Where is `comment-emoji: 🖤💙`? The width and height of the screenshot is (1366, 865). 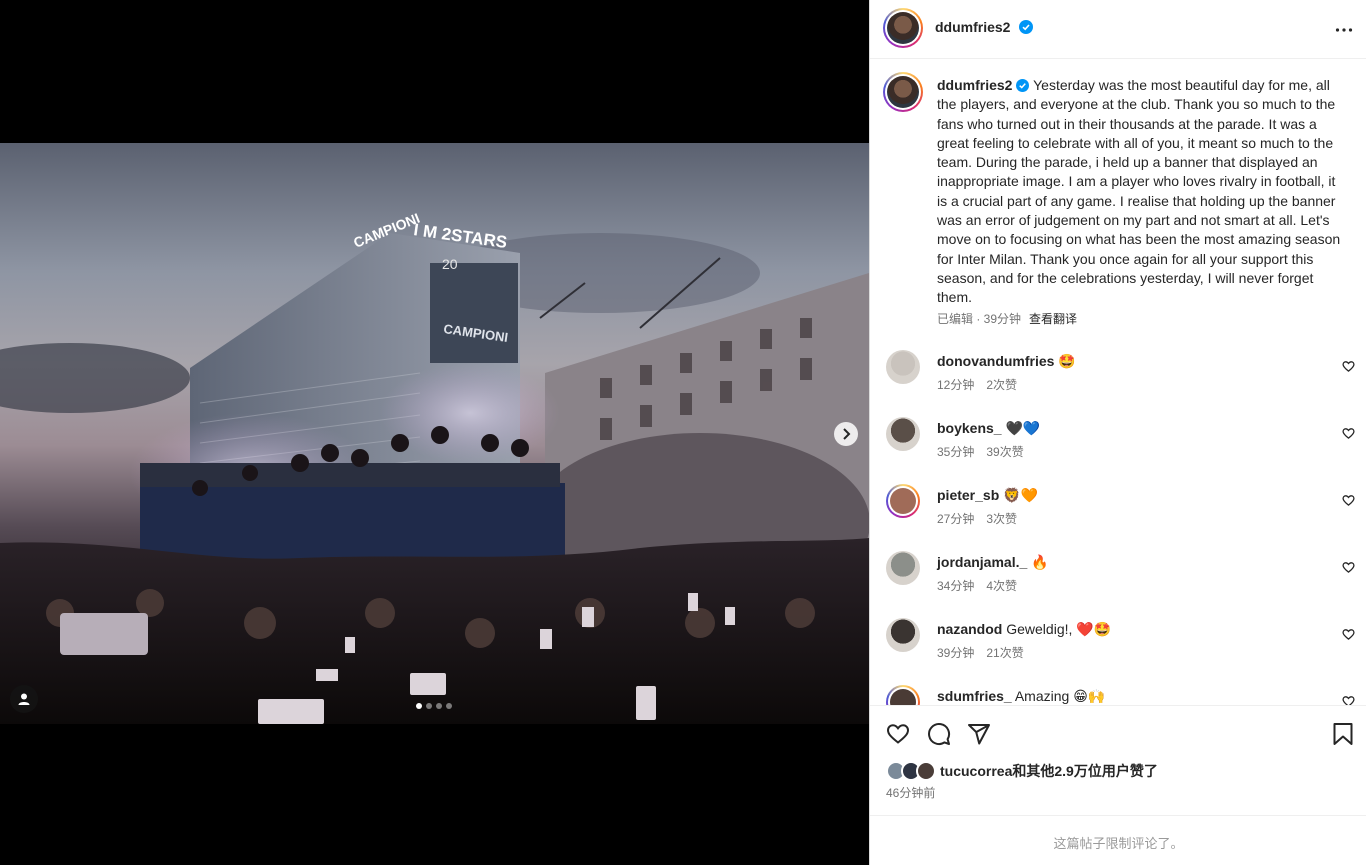 comment-emoji: 🖤💙 is located at coordinates (1023, 429).